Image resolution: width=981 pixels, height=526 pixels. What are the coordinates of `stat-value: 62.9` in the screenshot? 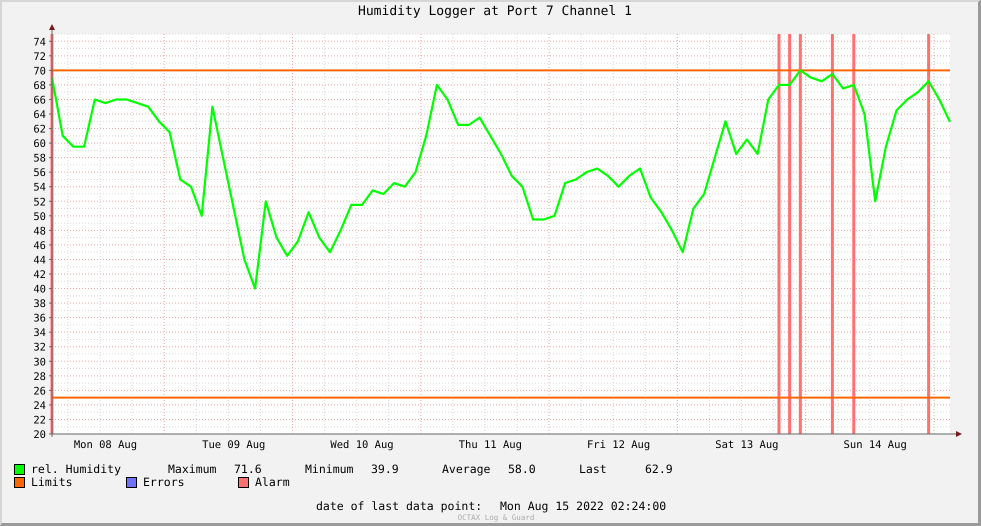 It's located at (659, 469).